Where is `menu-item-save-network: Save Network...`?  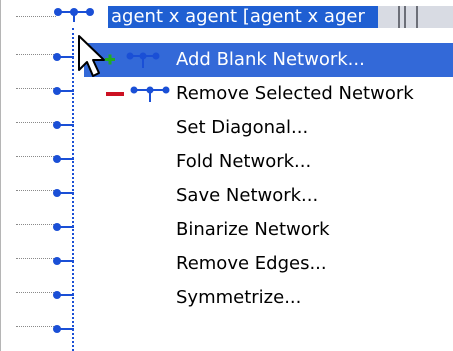
menu-item-save-network: Save Network... is located at coordinates (268, 196).